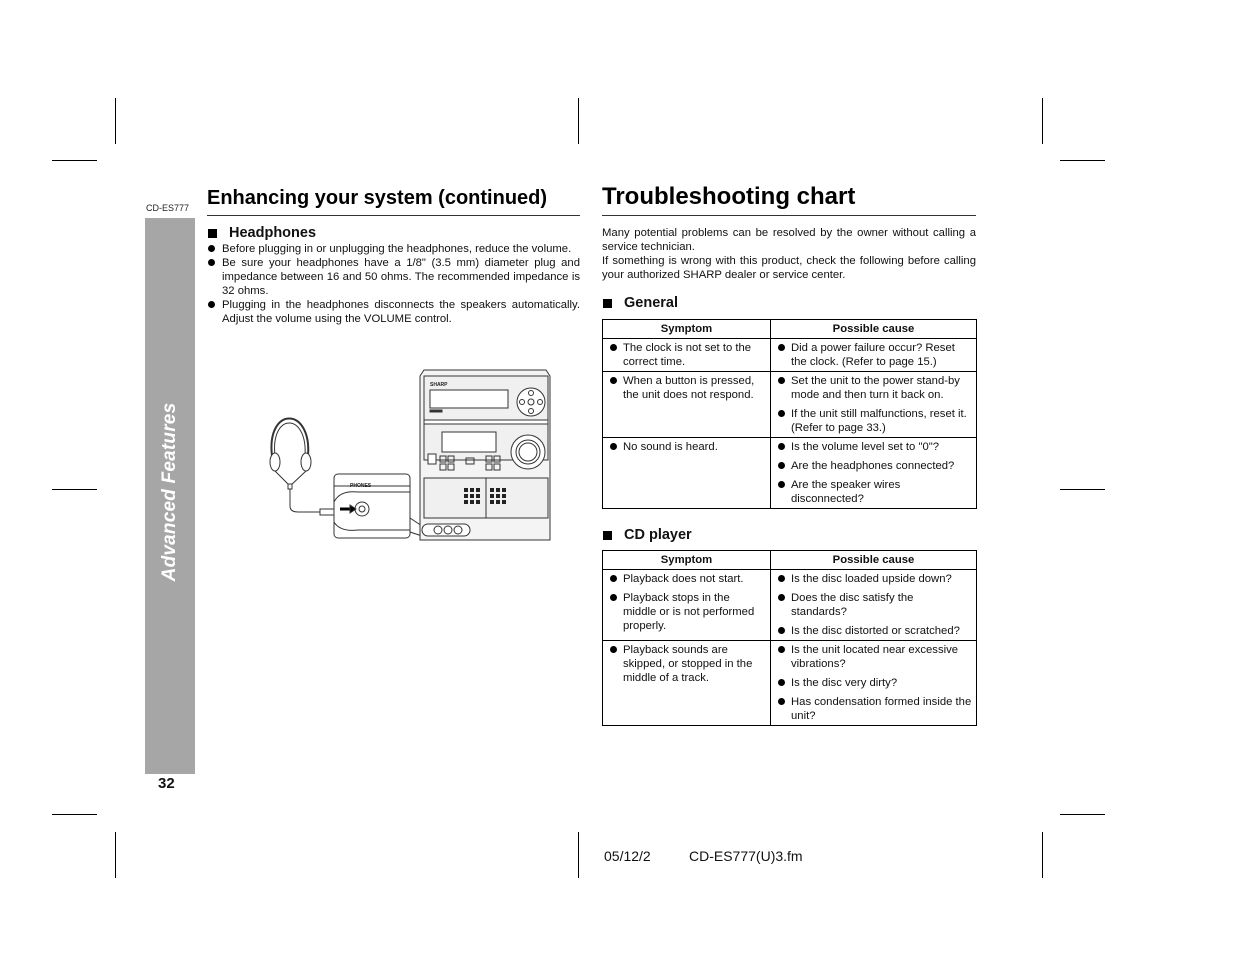  What do you see at coordinates (377, 198) in the screenshot?
I see `left-page-title: Enhancing your system (continued)` at bounding box center [377, 198].